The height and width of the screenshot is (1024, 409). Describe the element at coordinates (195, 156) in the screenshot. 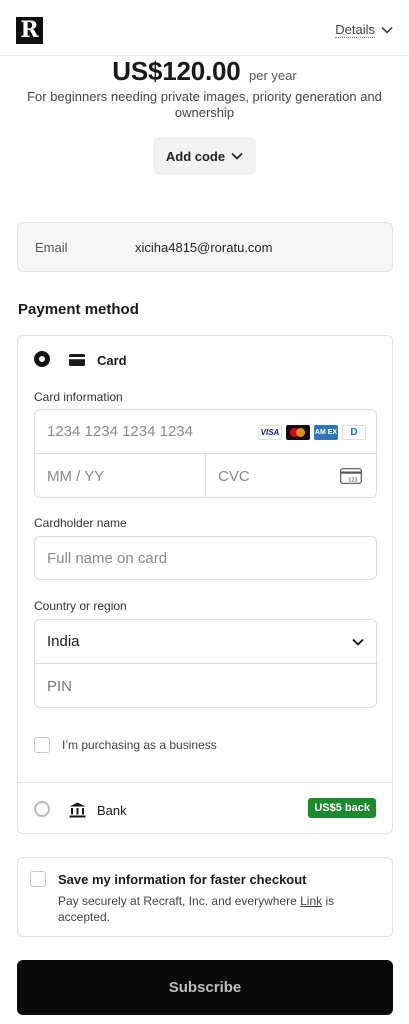

I see `add-code-label: Add code` at that location.